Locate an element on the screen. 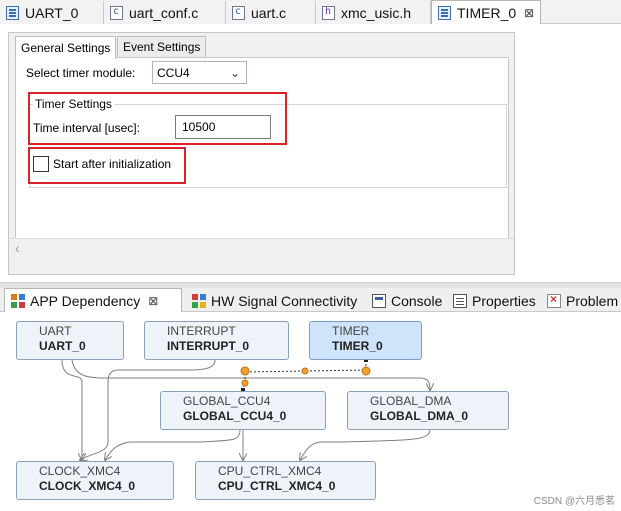  editor-tab-label: UART_0 is located at coordinates (52, 12).